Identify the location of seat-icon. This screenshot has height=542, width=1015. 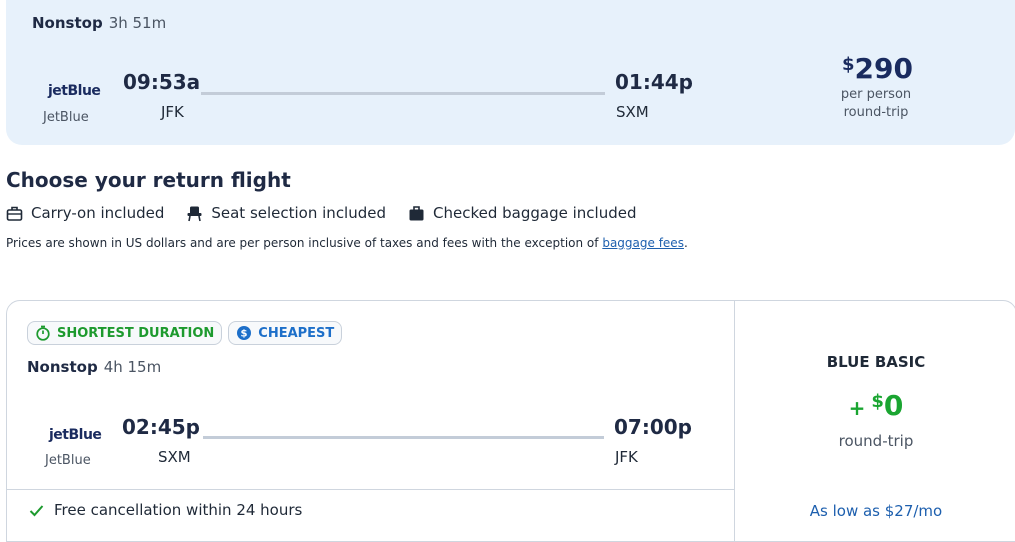
(194, 213).